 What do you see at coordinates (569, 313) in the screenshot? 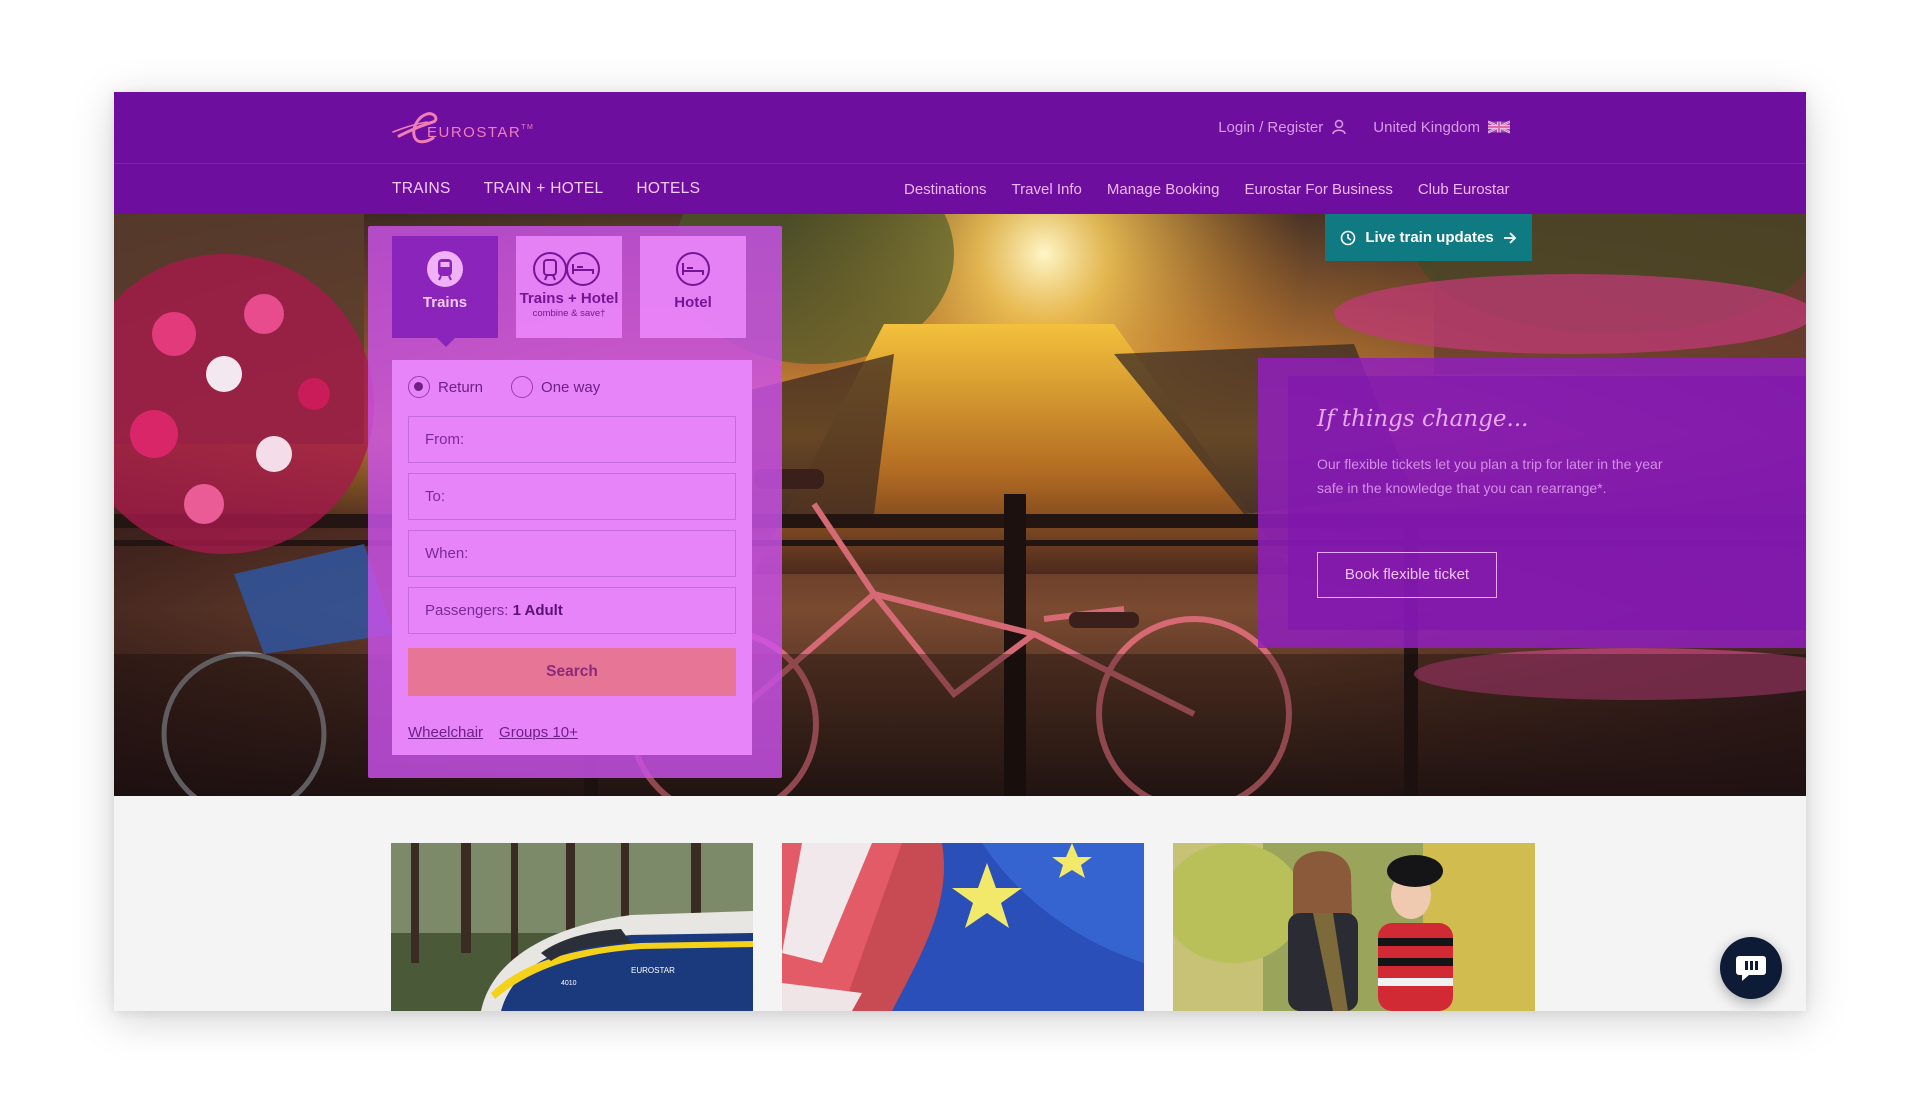
I see `tab-trains-hotel-sublabel: combine & save†` at bounding box center [569, 313].